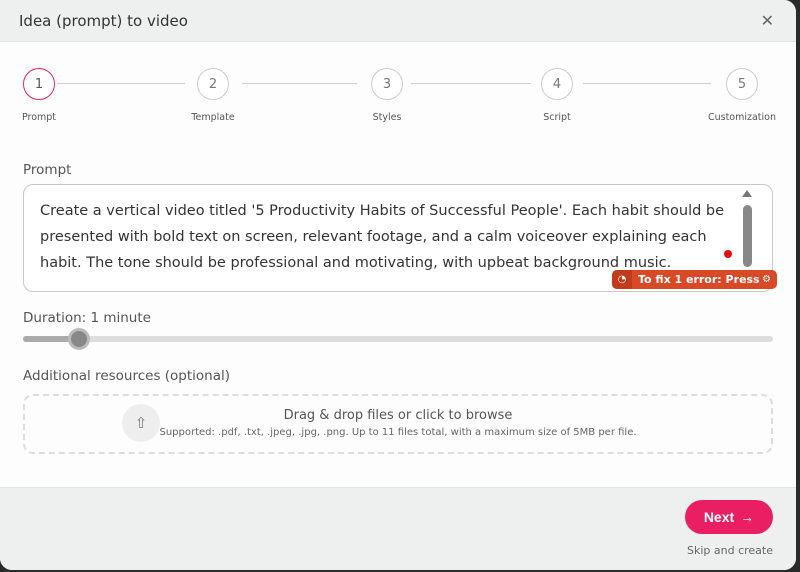 This screenshot has height=572, width=800. Describe the element at coordinates (622, 279) in the screenshot. I see `grammar-icon: ◔` at that location.